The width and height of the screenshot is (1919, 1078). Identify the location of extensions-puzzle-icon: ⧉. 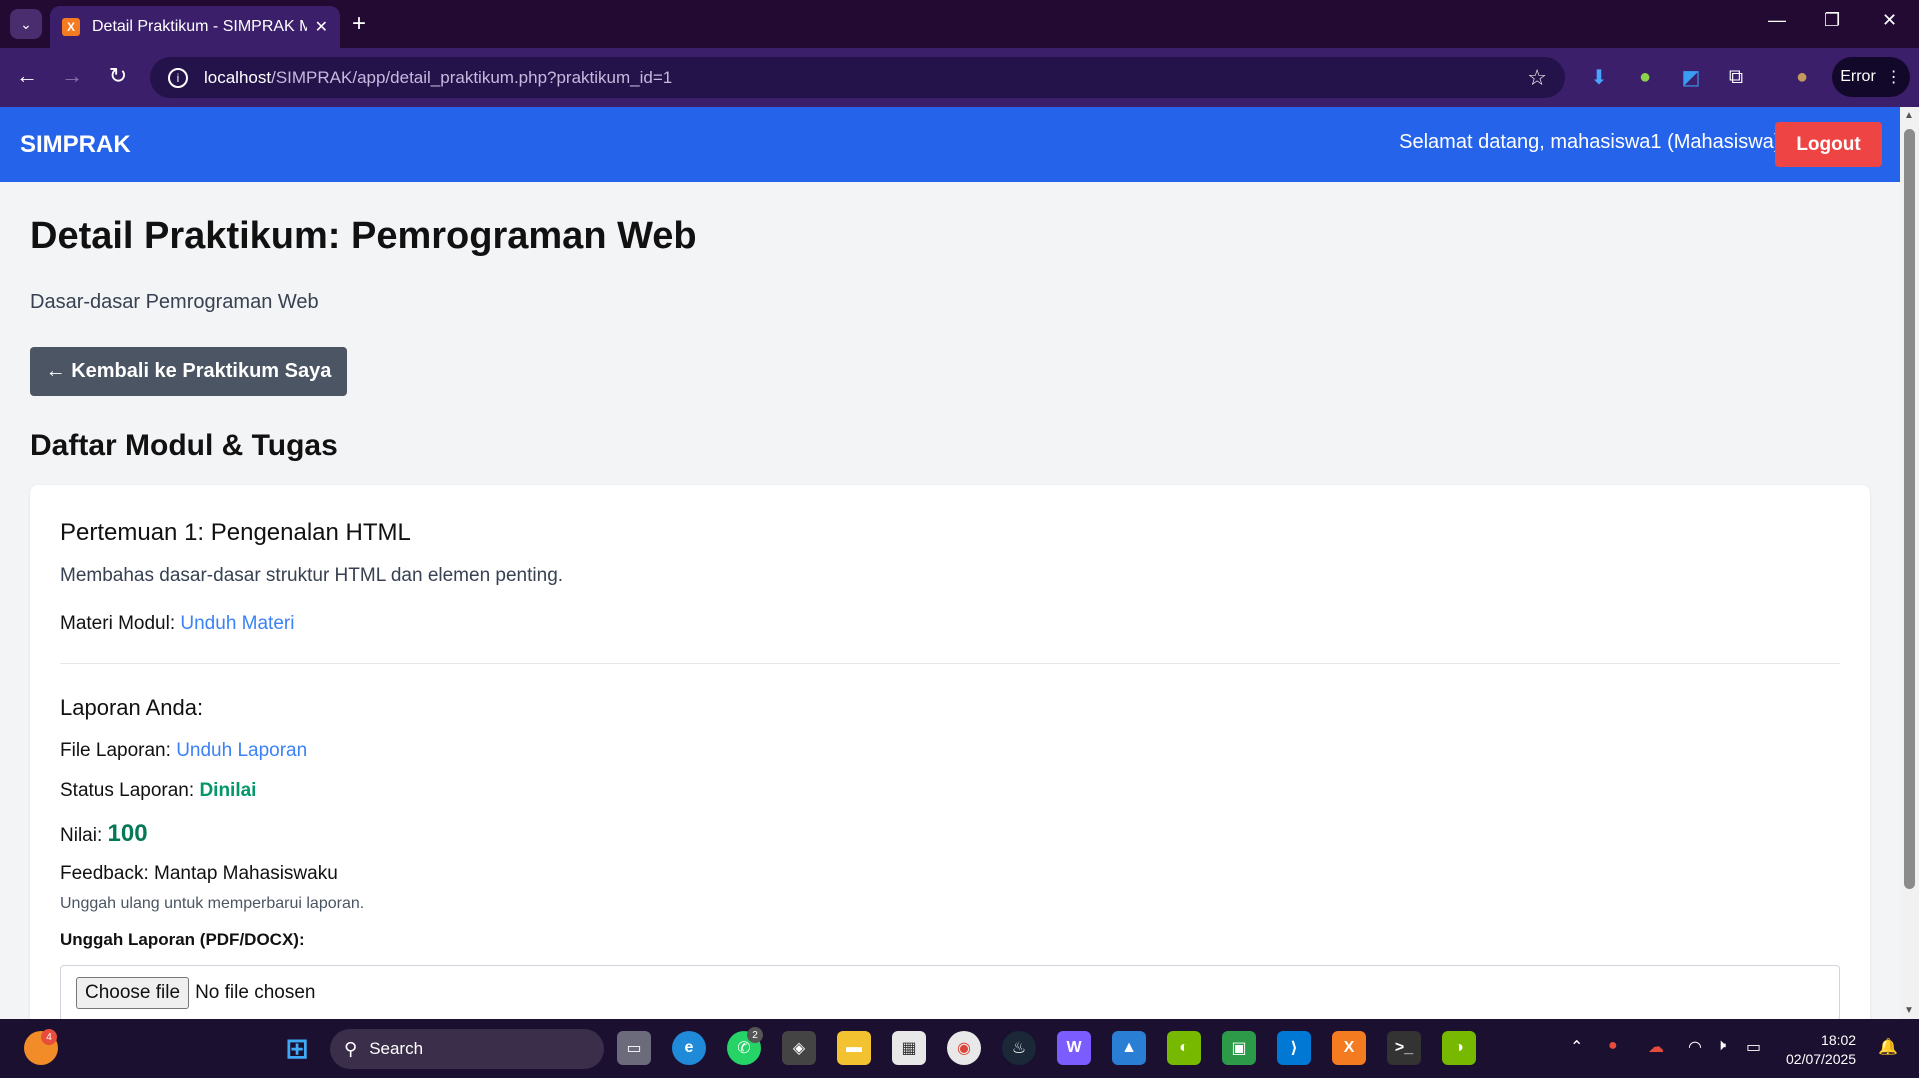
(1736, 77).